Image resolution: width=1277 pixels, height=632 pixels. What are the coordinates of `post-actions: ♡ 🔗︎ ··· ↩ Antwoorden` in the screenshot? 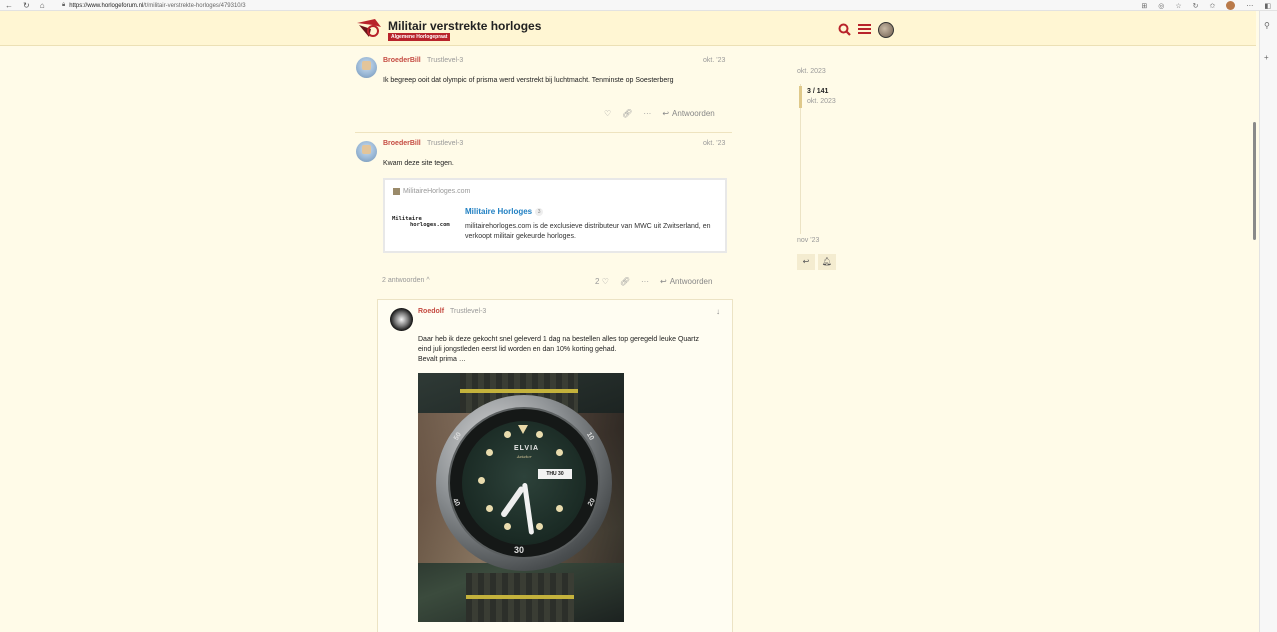 It's located at (659, 113).